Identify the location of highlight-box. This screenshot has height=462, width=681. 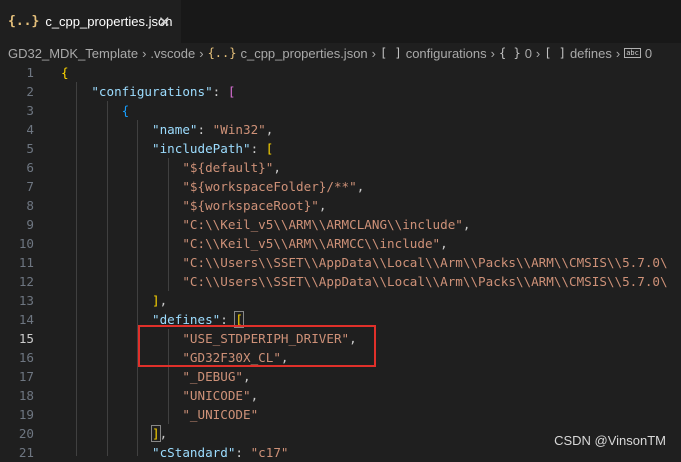
(257, 346).